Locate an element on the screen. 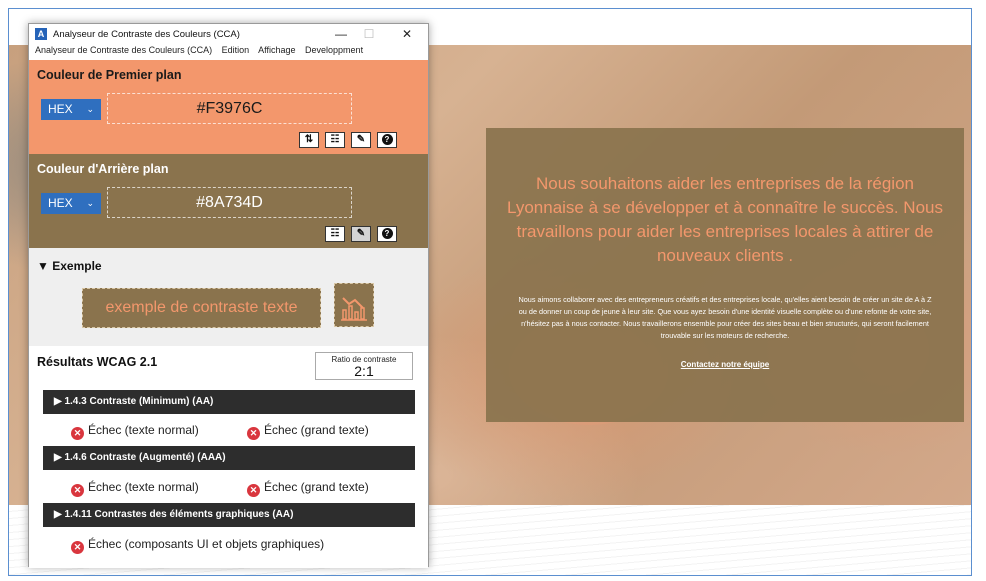 This screenshot has height=581, width=986. contact-link: Contactez notre équipe is located at coordinates (725, 364).